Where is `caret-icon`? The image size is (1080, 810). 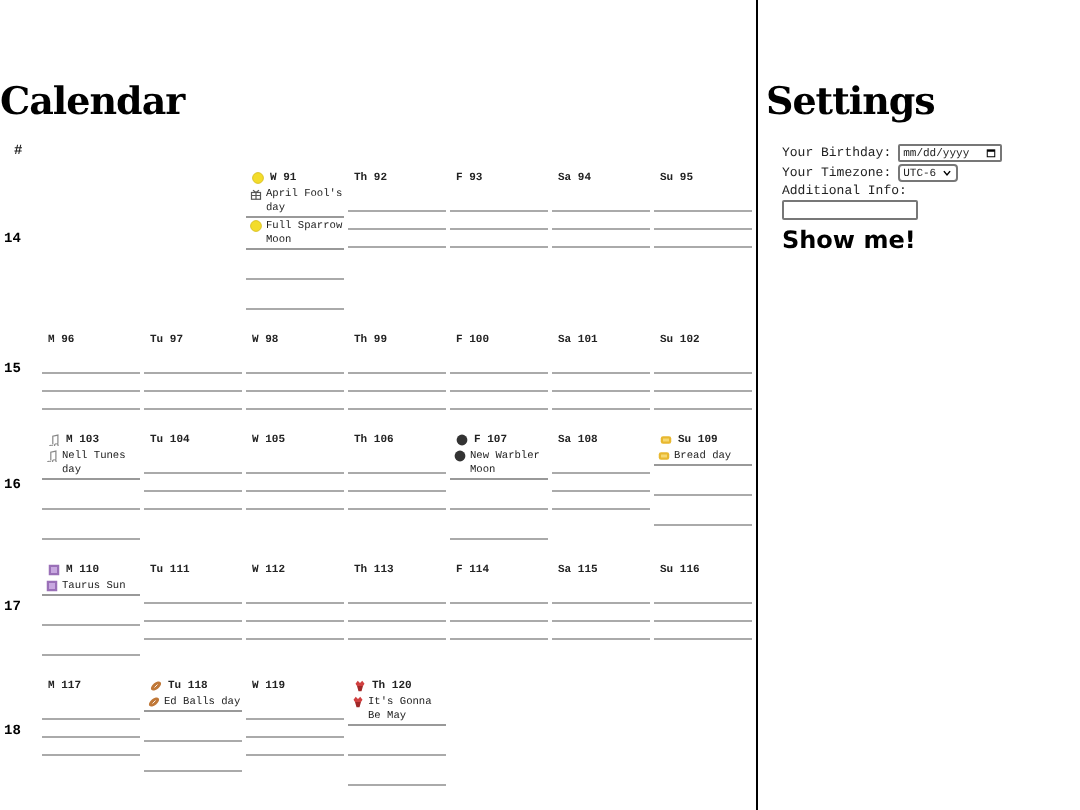
caret-icon is located at coordinates (947, 173).